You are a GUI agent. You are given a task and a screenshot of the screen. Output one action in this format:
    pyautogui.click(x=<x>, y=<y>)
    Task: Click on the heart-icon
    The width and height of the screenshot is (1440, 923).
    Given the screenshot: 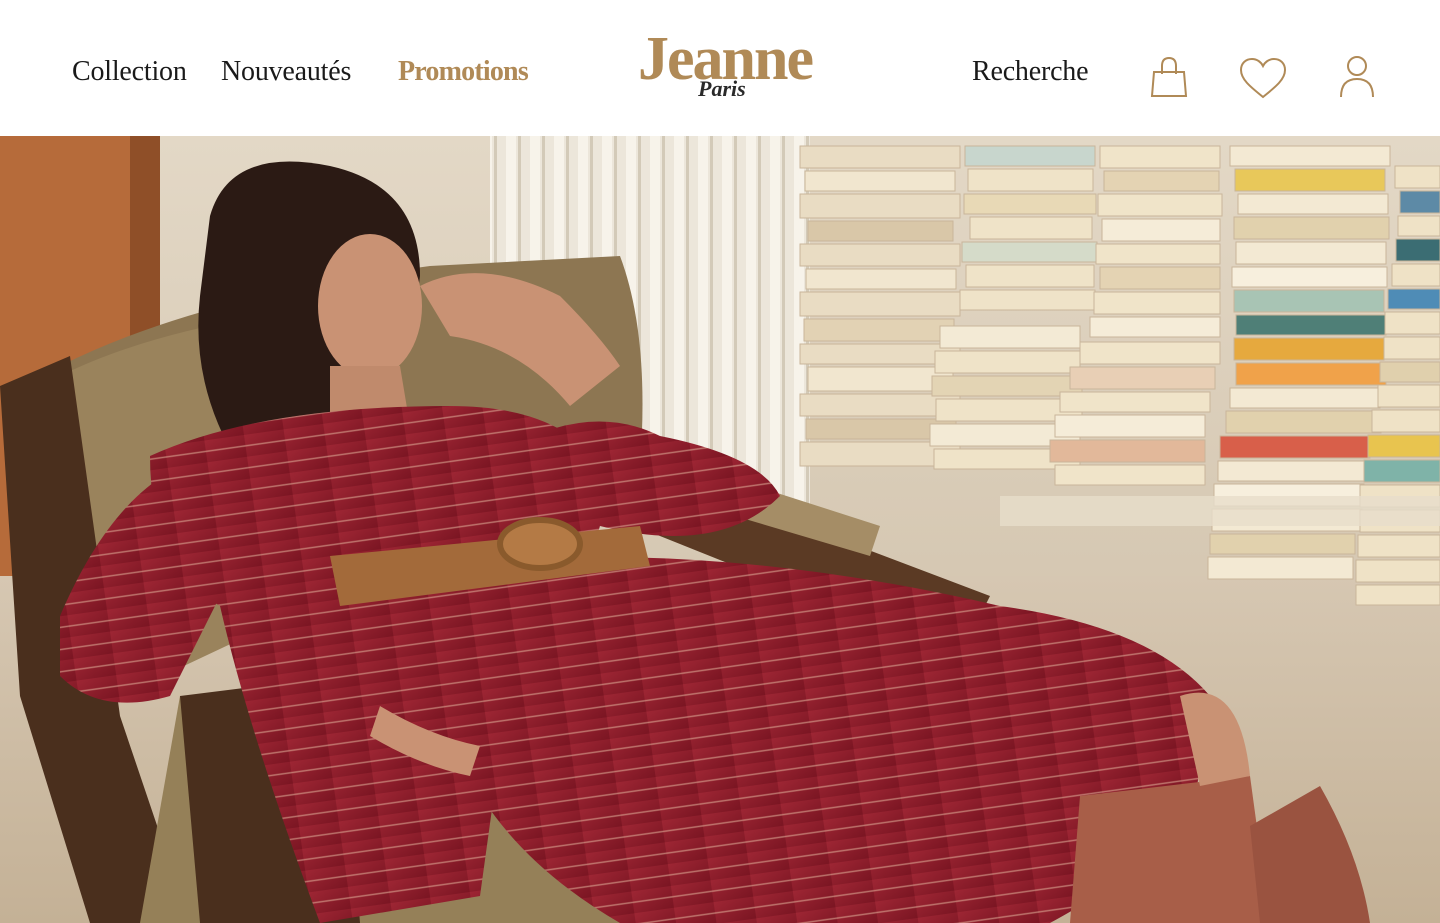 What is the action you would take?
    pyautogui.click(x=1263, y=78)
    